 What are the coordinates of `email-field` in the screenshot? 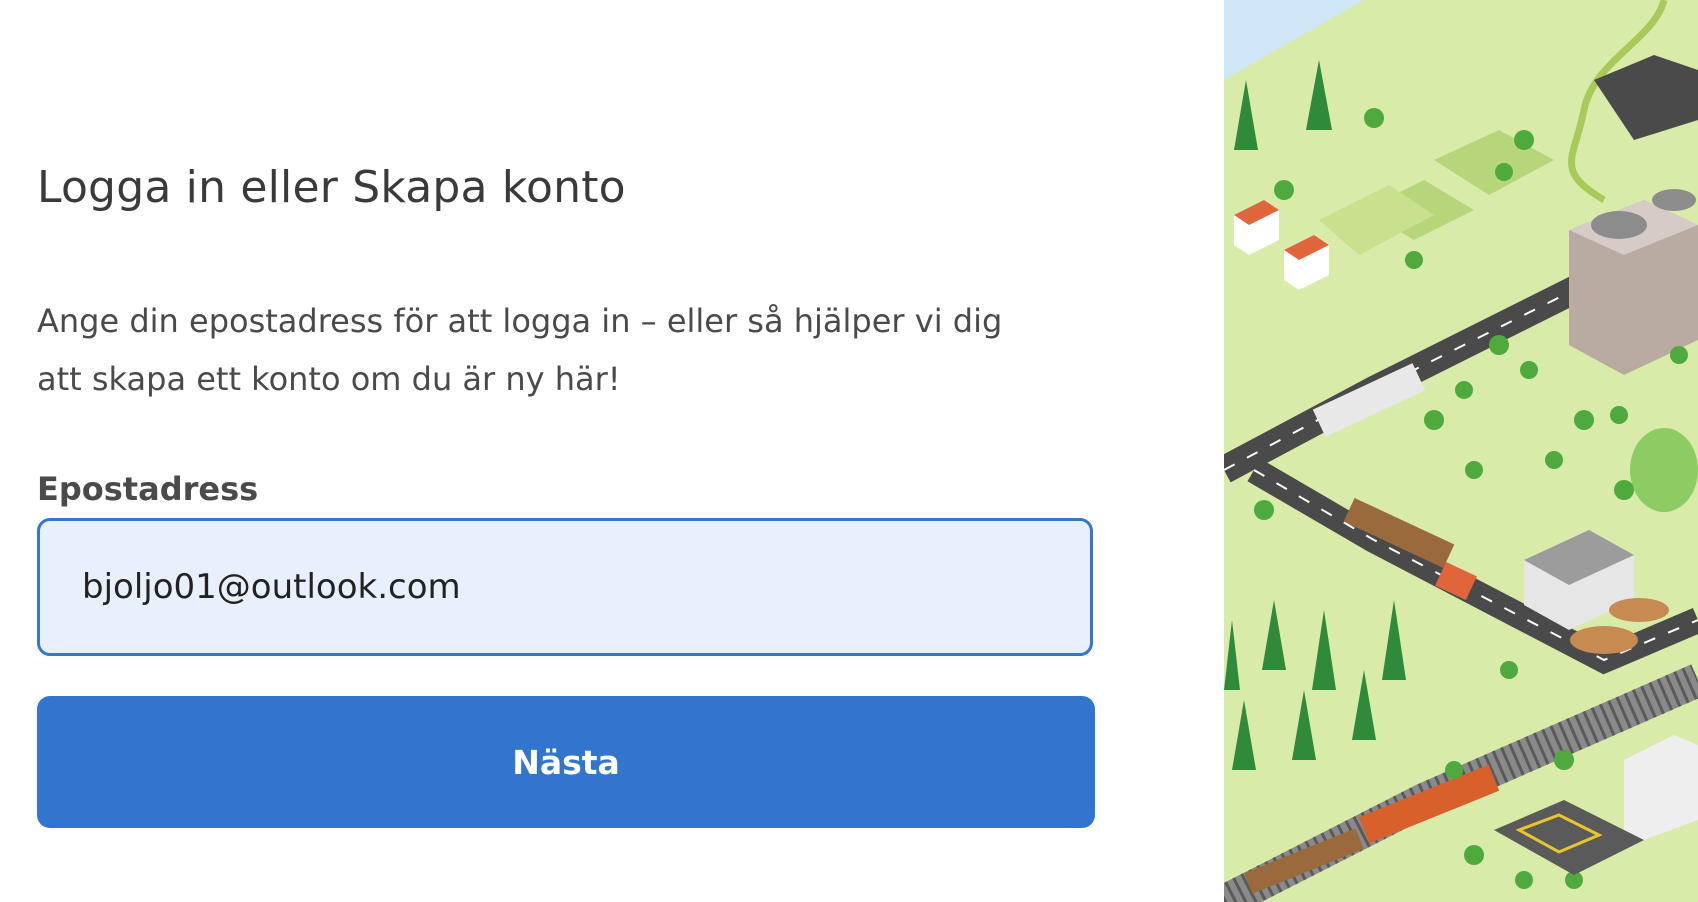 It's located at (565, 587).